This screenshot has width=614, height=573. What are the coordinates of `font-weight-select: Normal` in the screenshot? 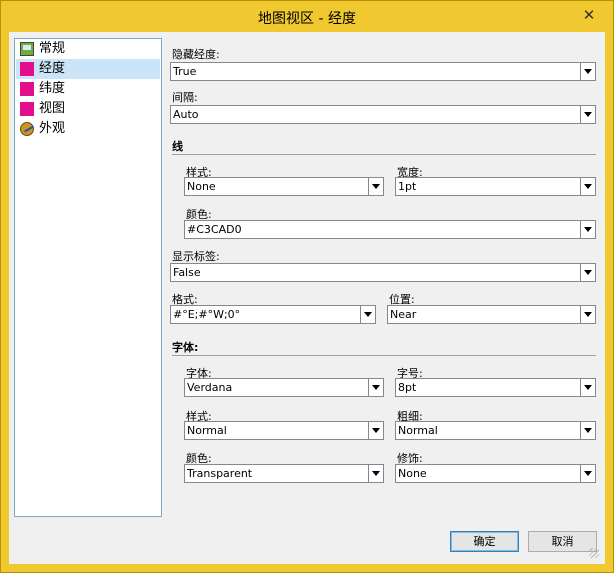 It's located at (495, 430).